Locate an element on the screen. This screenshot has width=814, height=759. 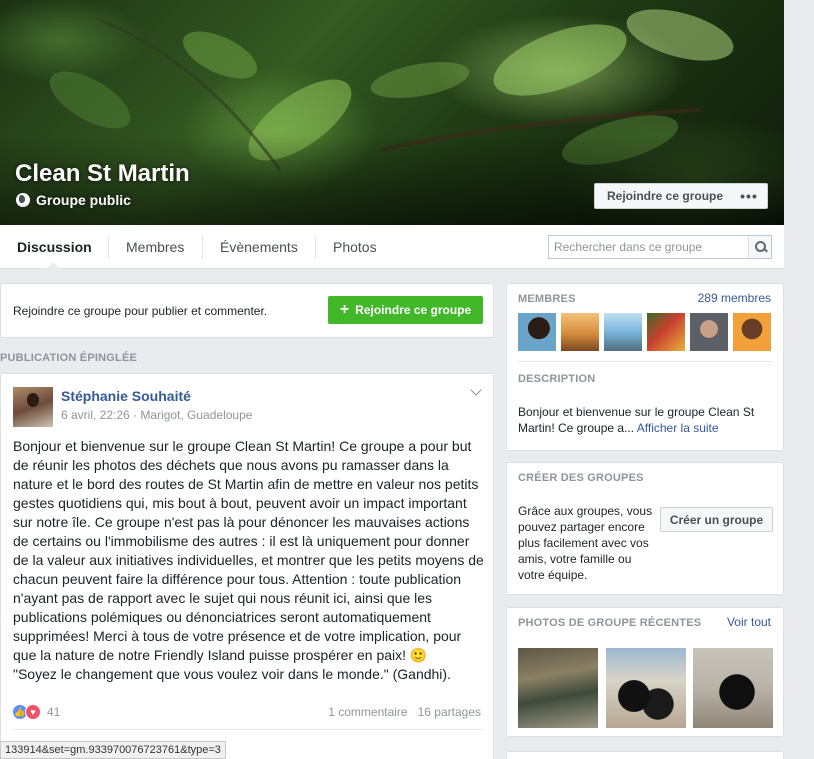
group-type-label: Groupe public is located at coordinates (83, 200).